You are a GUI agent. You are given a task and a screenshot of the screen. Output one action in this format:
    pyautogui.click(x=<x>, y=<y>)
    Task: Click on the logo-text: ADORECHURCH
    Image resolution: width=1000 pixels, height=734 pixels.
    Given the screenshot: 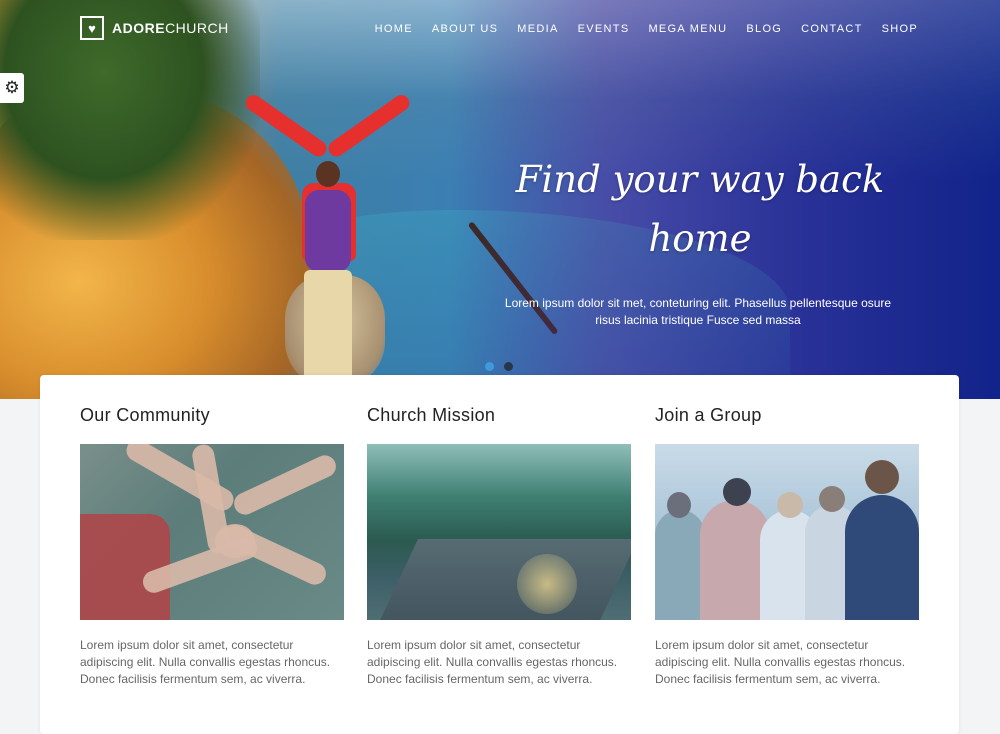 What is the action you would take?
    pyautogui.click(x=170, y=28)
    